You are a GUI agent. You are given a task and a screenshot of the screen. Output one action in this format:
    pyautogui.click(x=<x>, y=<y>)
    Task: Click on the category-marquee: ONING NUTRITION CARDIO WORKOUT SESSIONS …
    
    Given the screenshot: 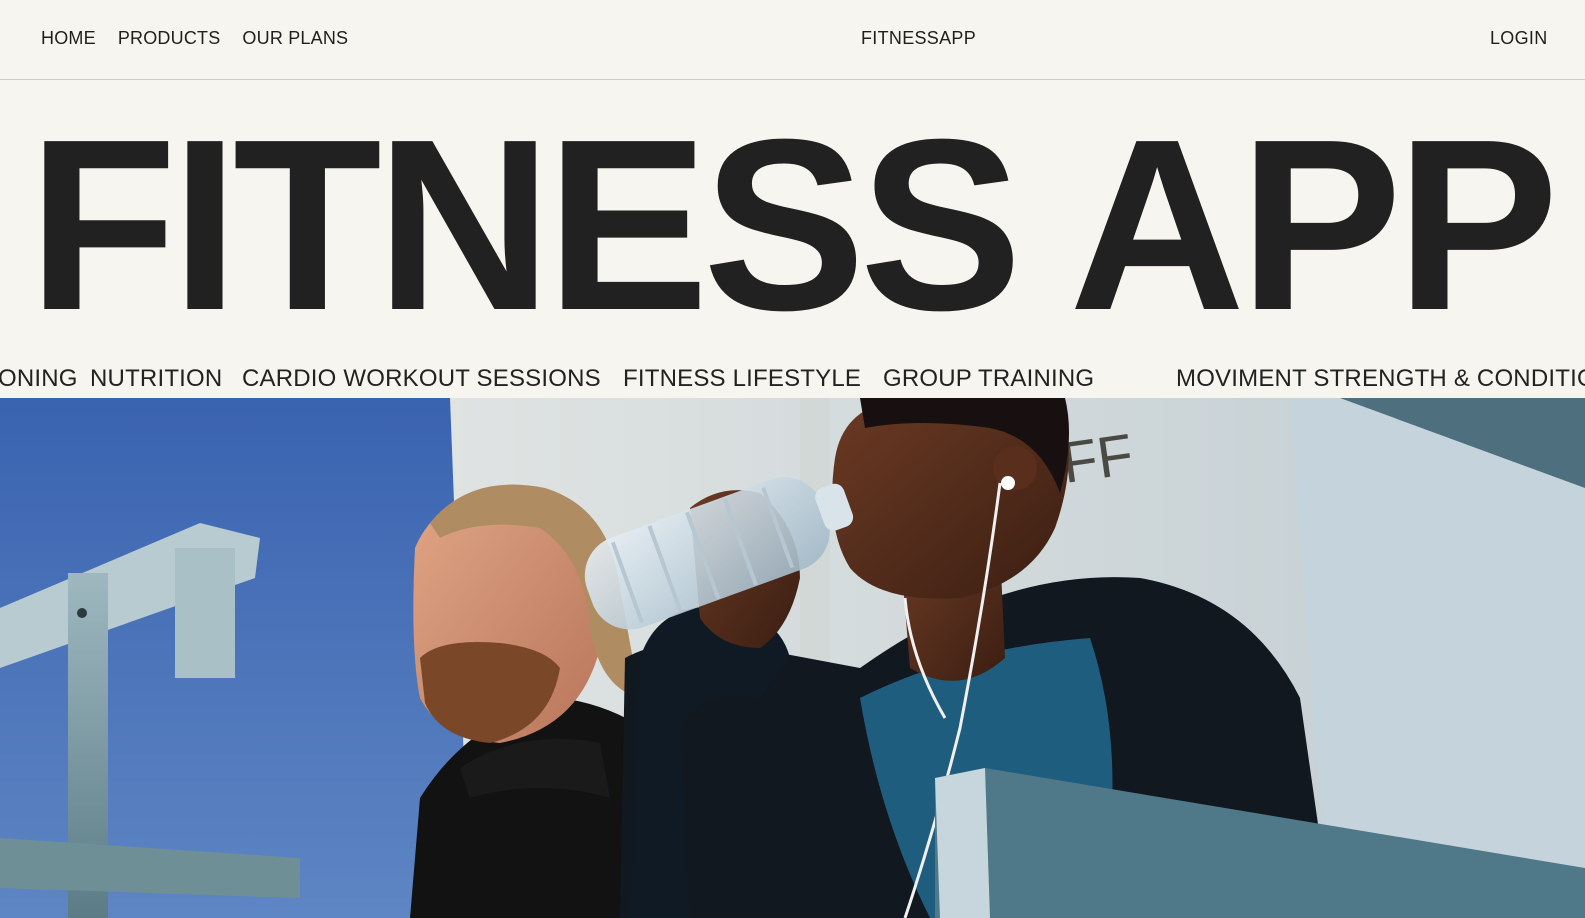 What is the action you would take?
    pyautogui.click(x=792, y=379)
    